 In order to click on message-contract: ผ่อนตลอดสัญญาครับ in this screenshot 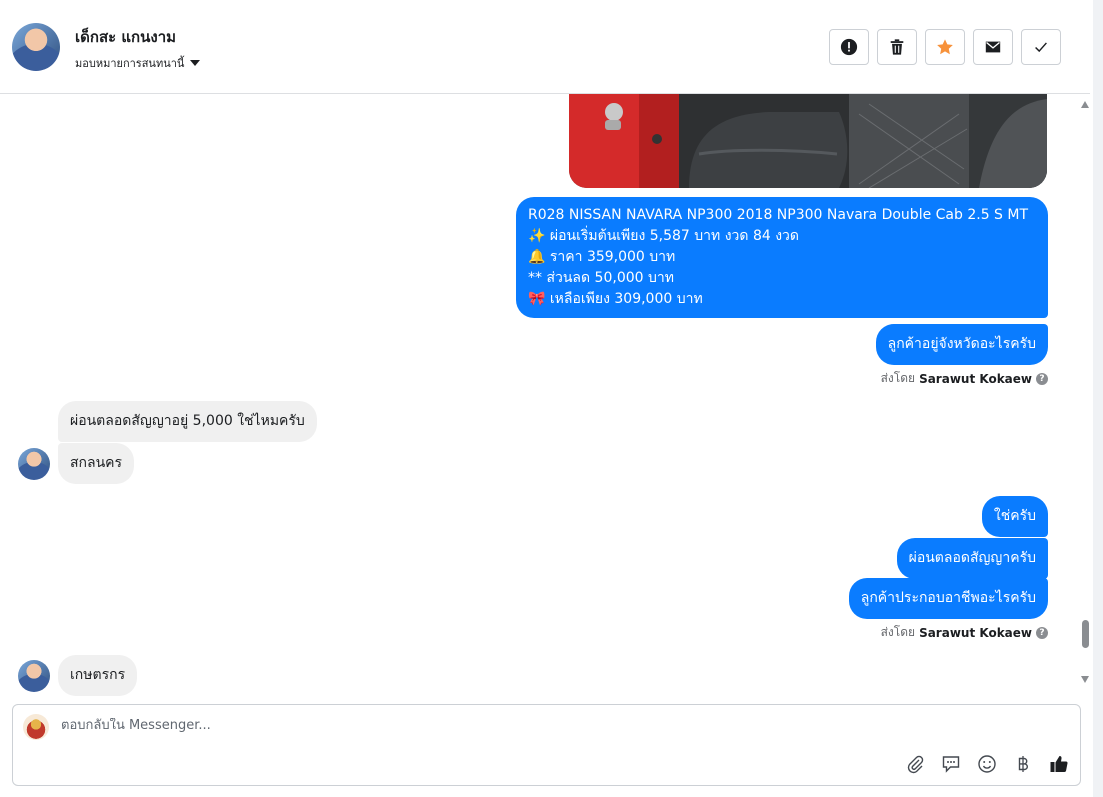, I will do `click(972, 558)`.